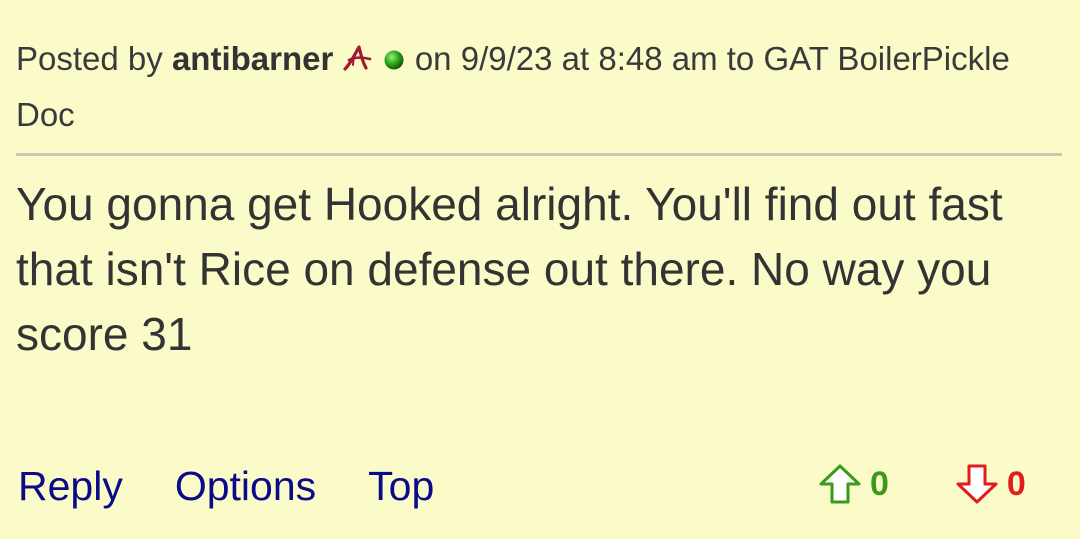 This screenshot has width=1080, height=539. What do you see at coordinates (70, 486) in the screenshot?
I see `reply-link: Reply` at bounding box center [70, 486].